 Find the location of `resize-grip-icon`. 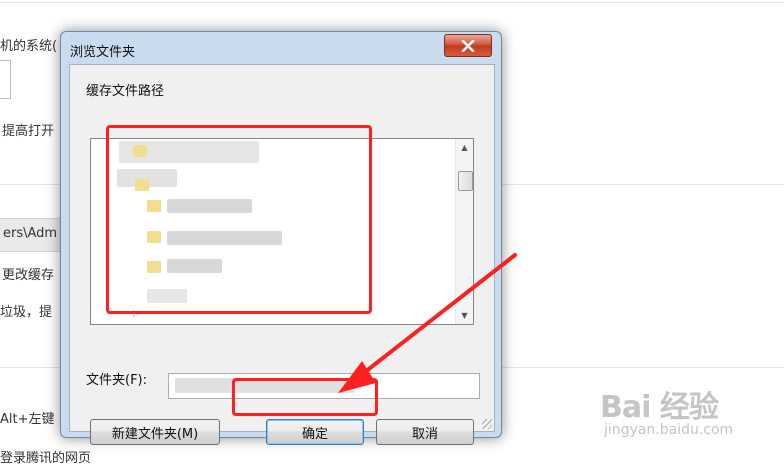

resize-grip-icon is located at coordinates (487, 424).